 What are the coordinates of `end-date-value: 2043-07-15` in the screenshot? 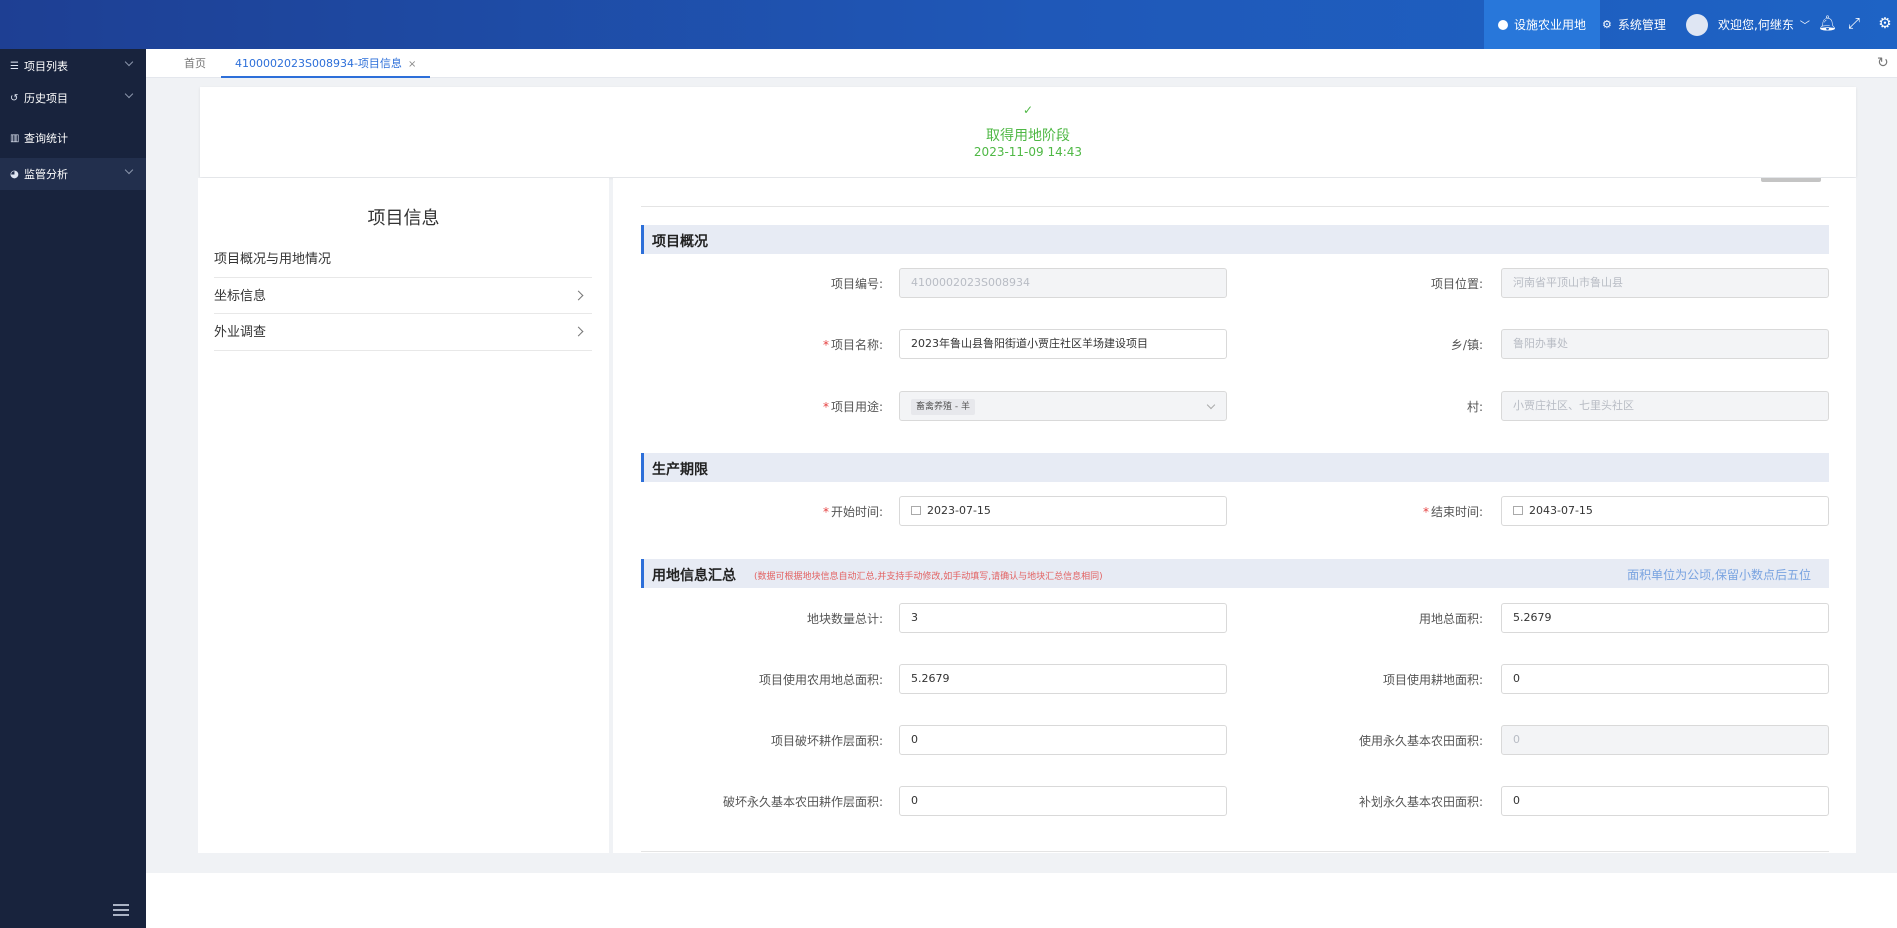 It's located at (1561, 510).